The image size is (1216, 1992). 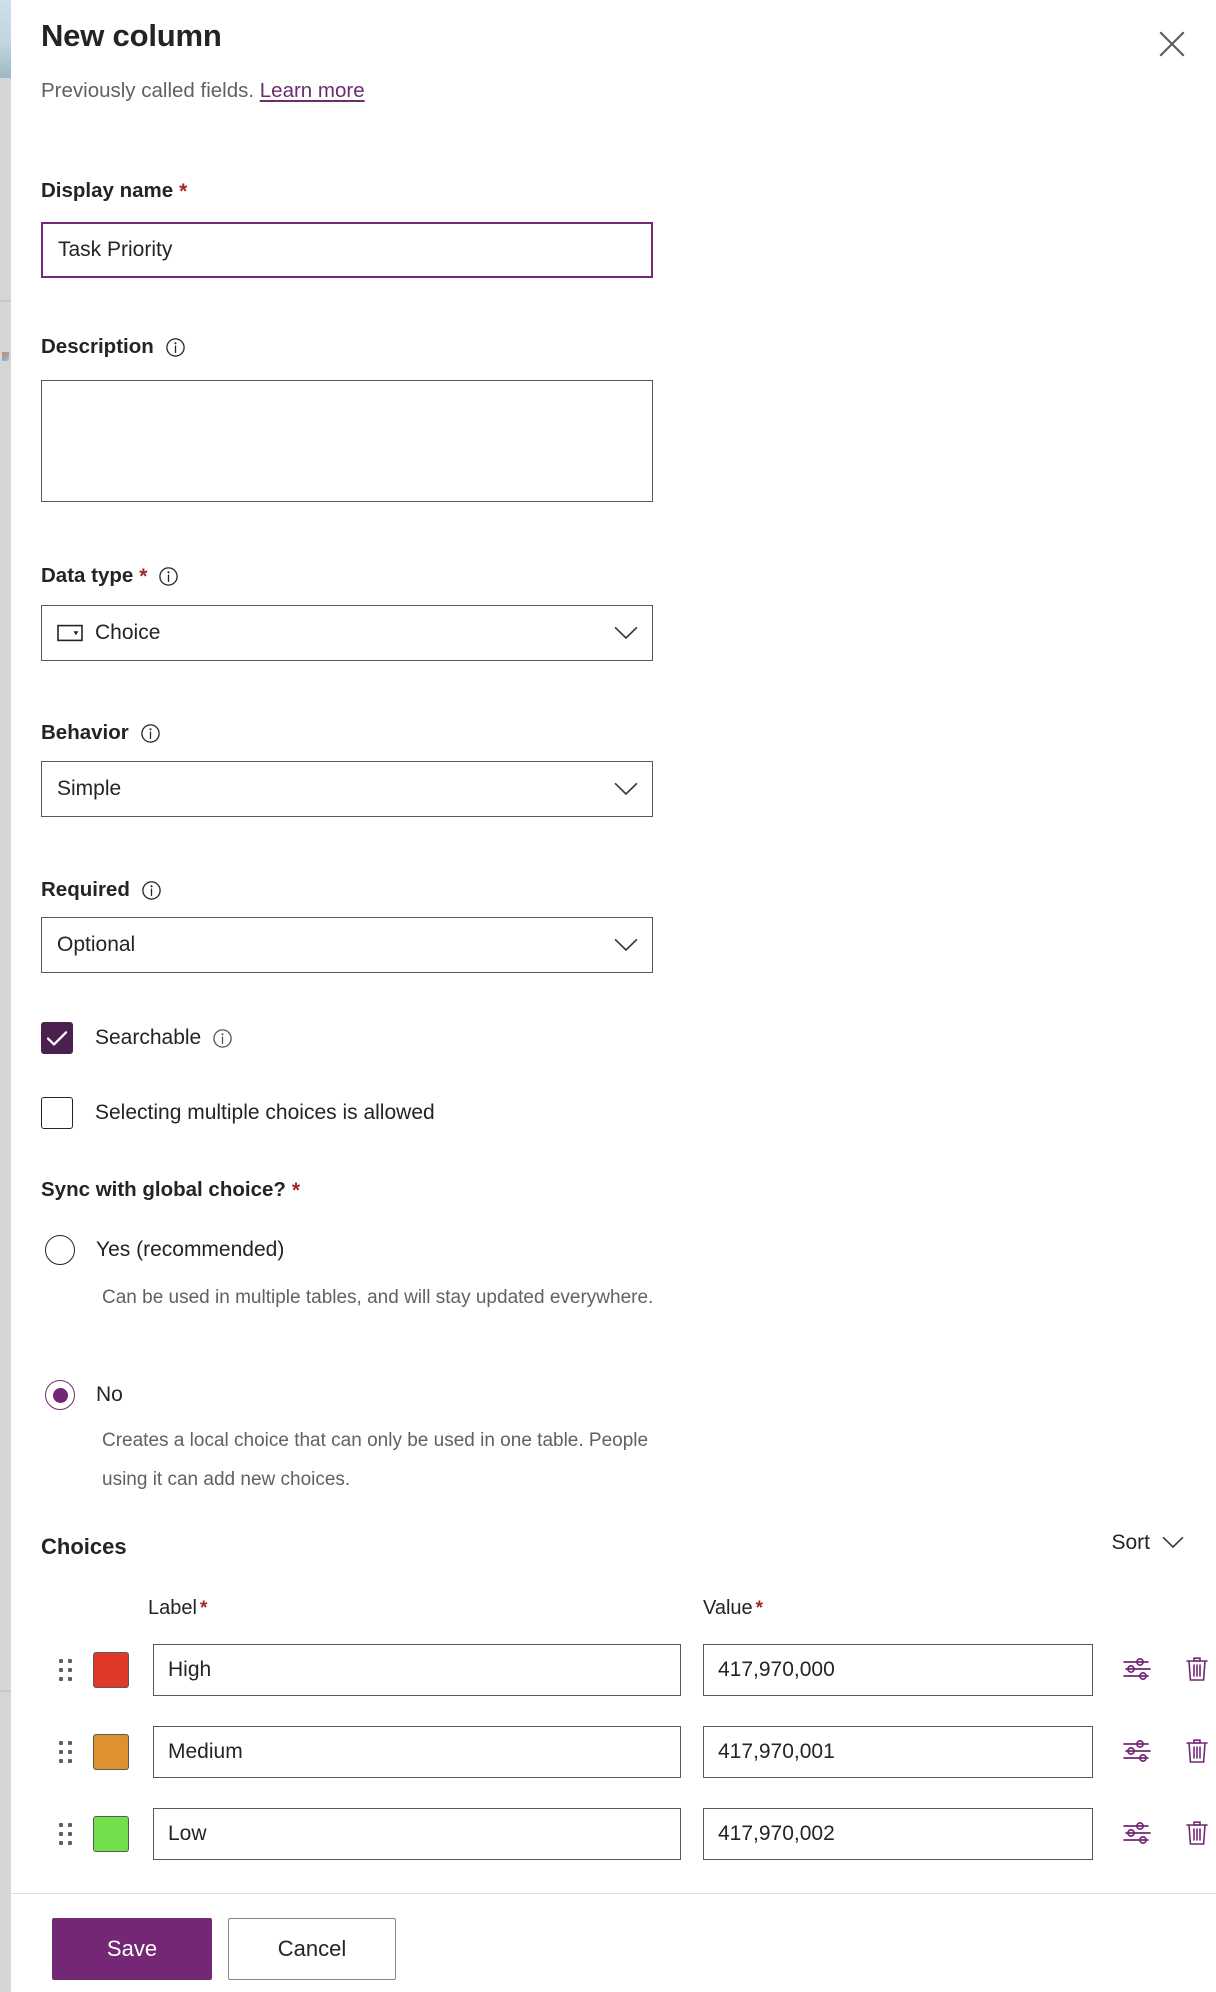 What do you see at coordinates (312, 90) in the screenshot?
I see `learn-more-link: Learn more` at bounding box center [312, 90].